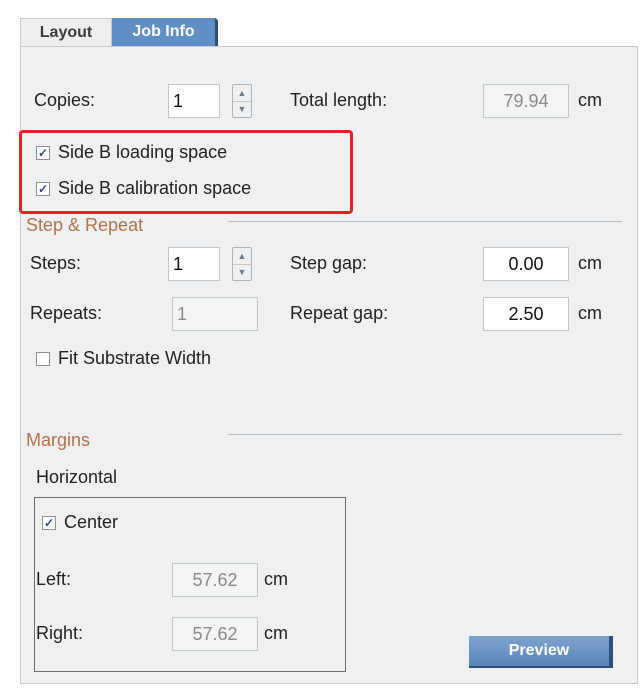 Image resolution: width=640 pixels, height=696 pixels. Describe the element at coordinates (526, 314) in the screenshot. I see `repeat-gap-input: 2.50` at that location.